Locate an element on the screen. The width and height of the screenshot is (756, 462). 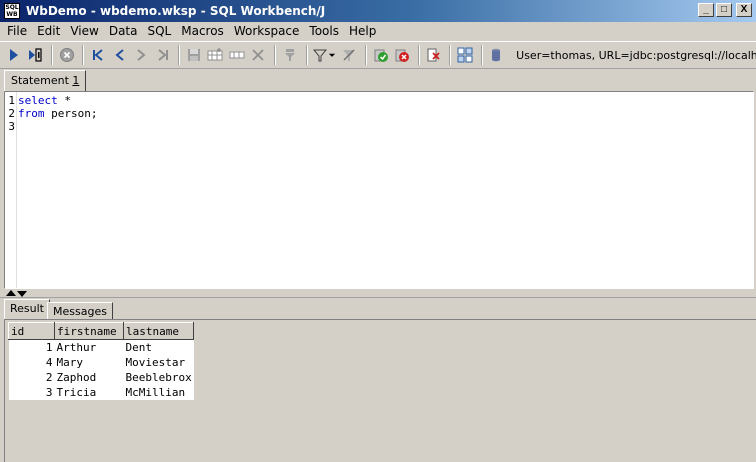
connection-icon is located at coordinates (496, 55).